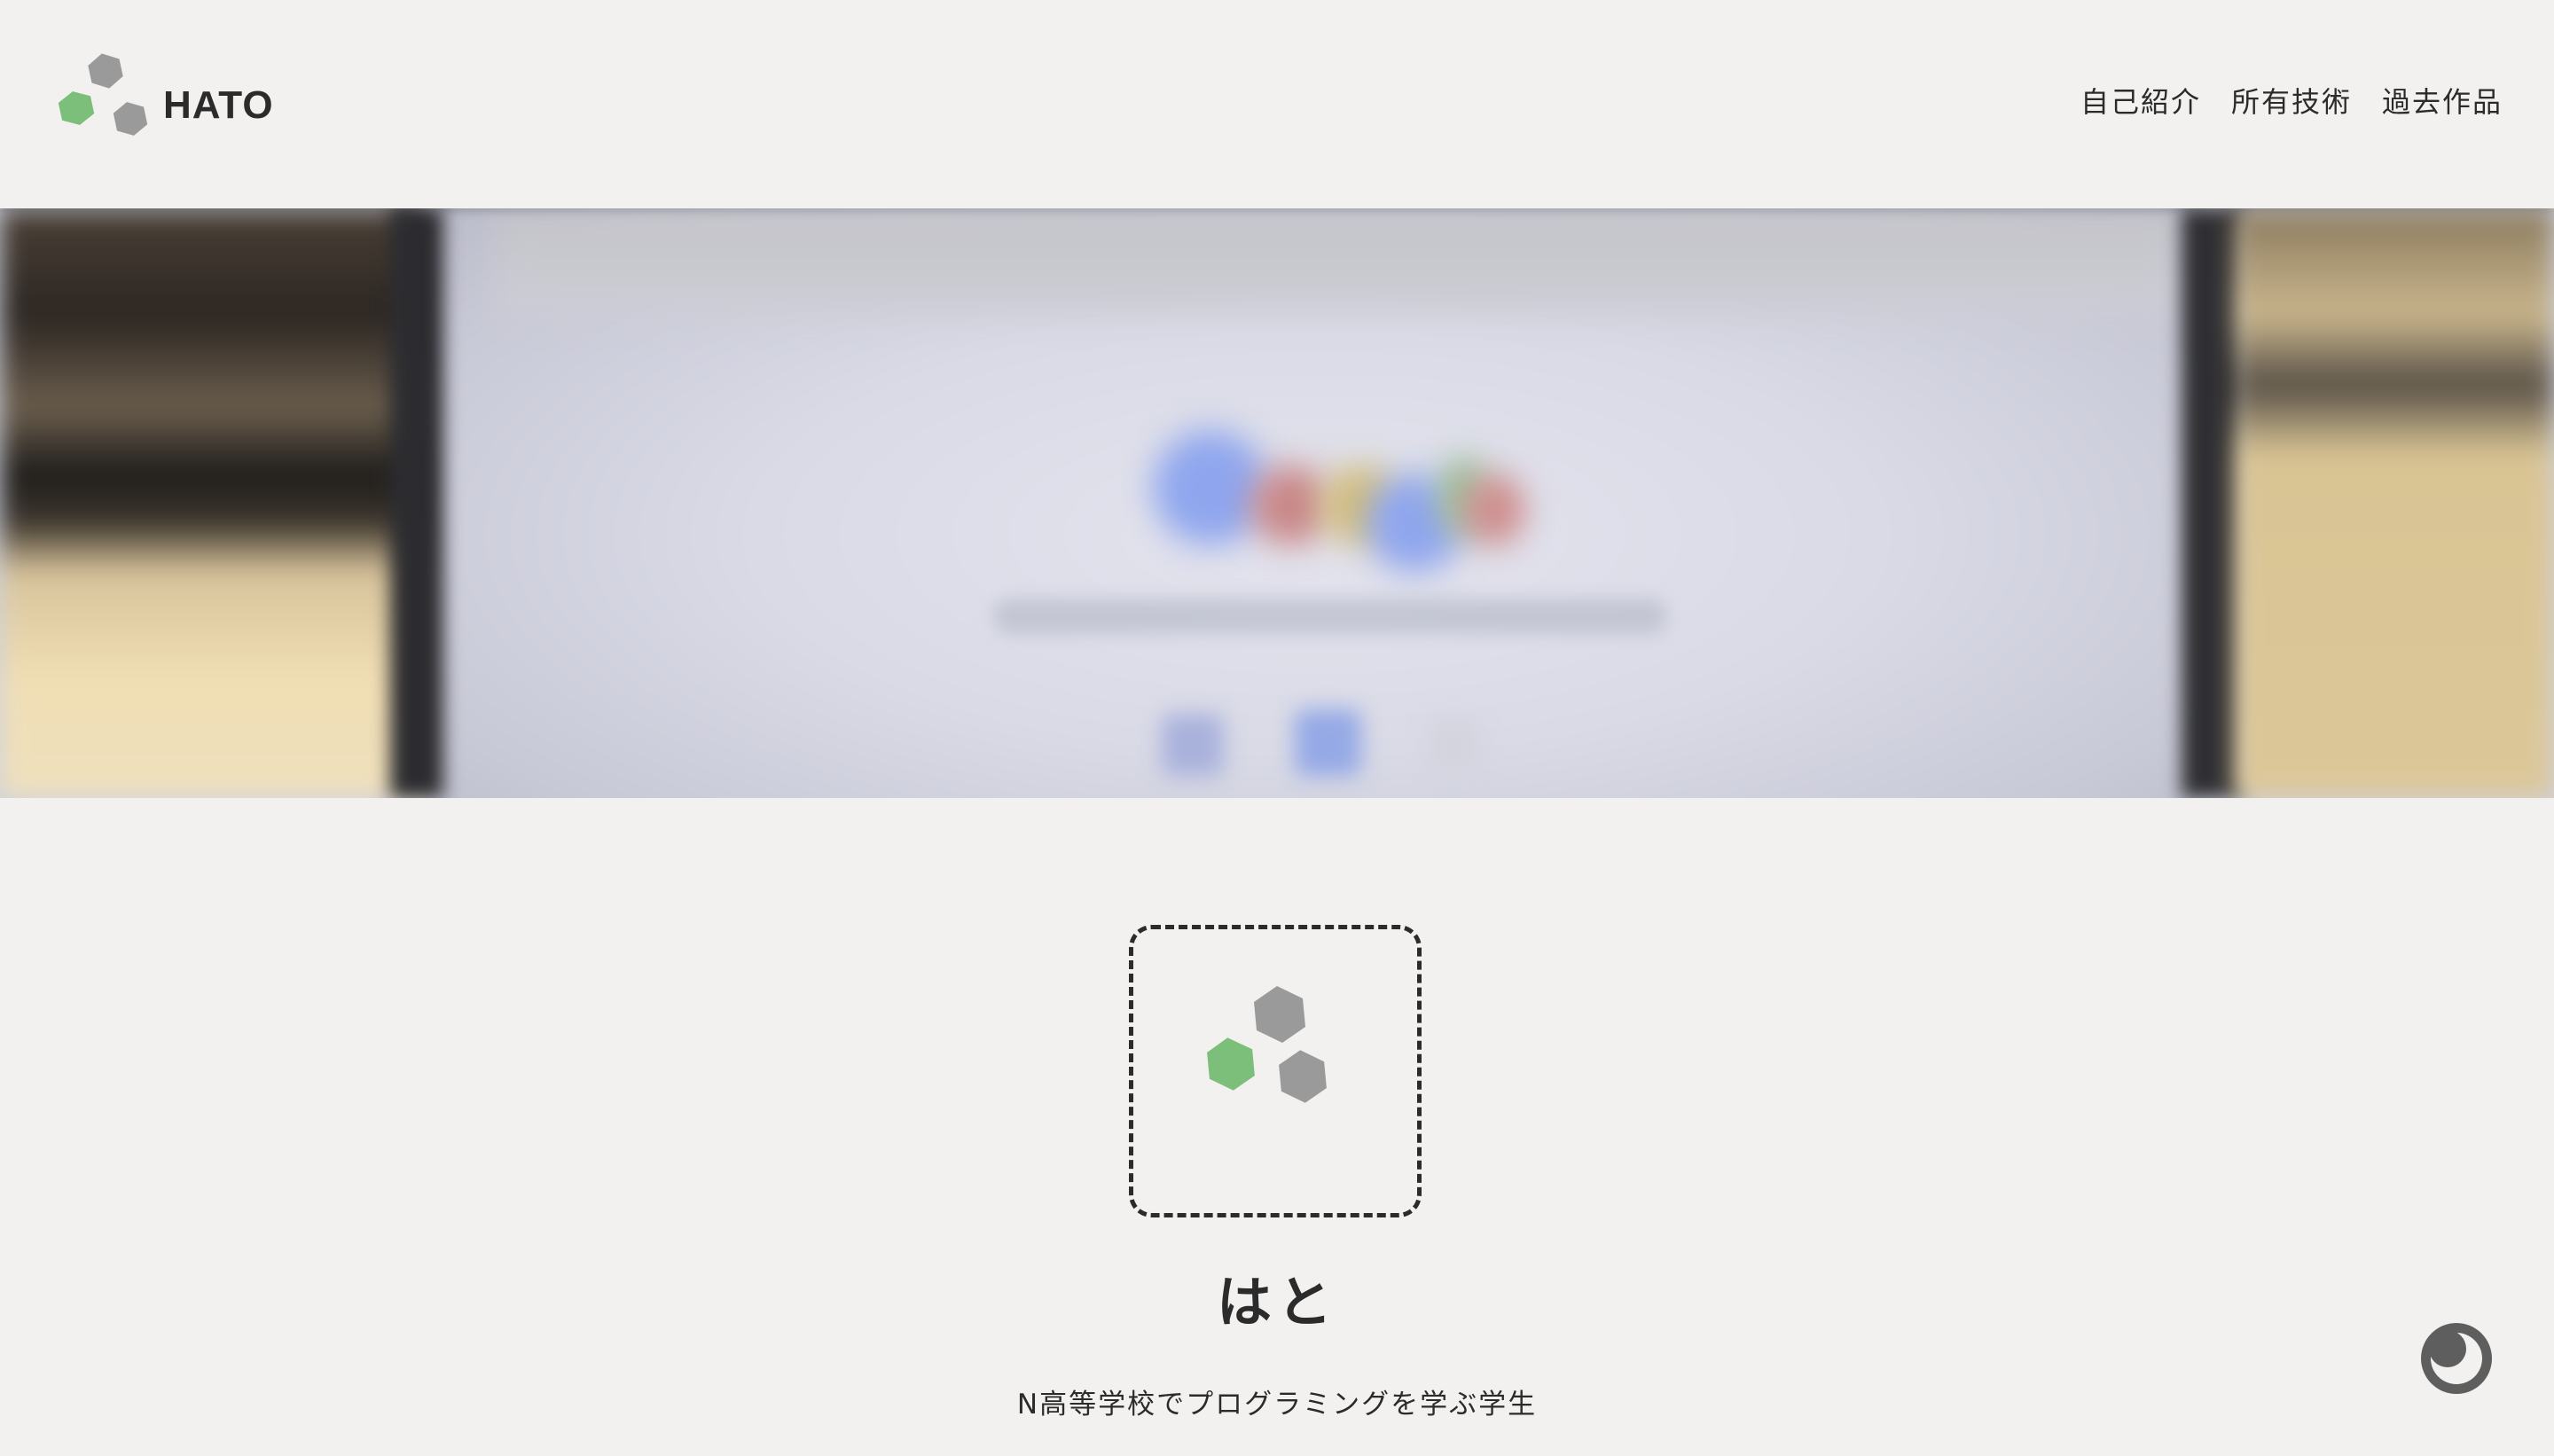 This screenshot has height=1456, width=2554. I want to click on hero-blur-search, so click(1330, 616).